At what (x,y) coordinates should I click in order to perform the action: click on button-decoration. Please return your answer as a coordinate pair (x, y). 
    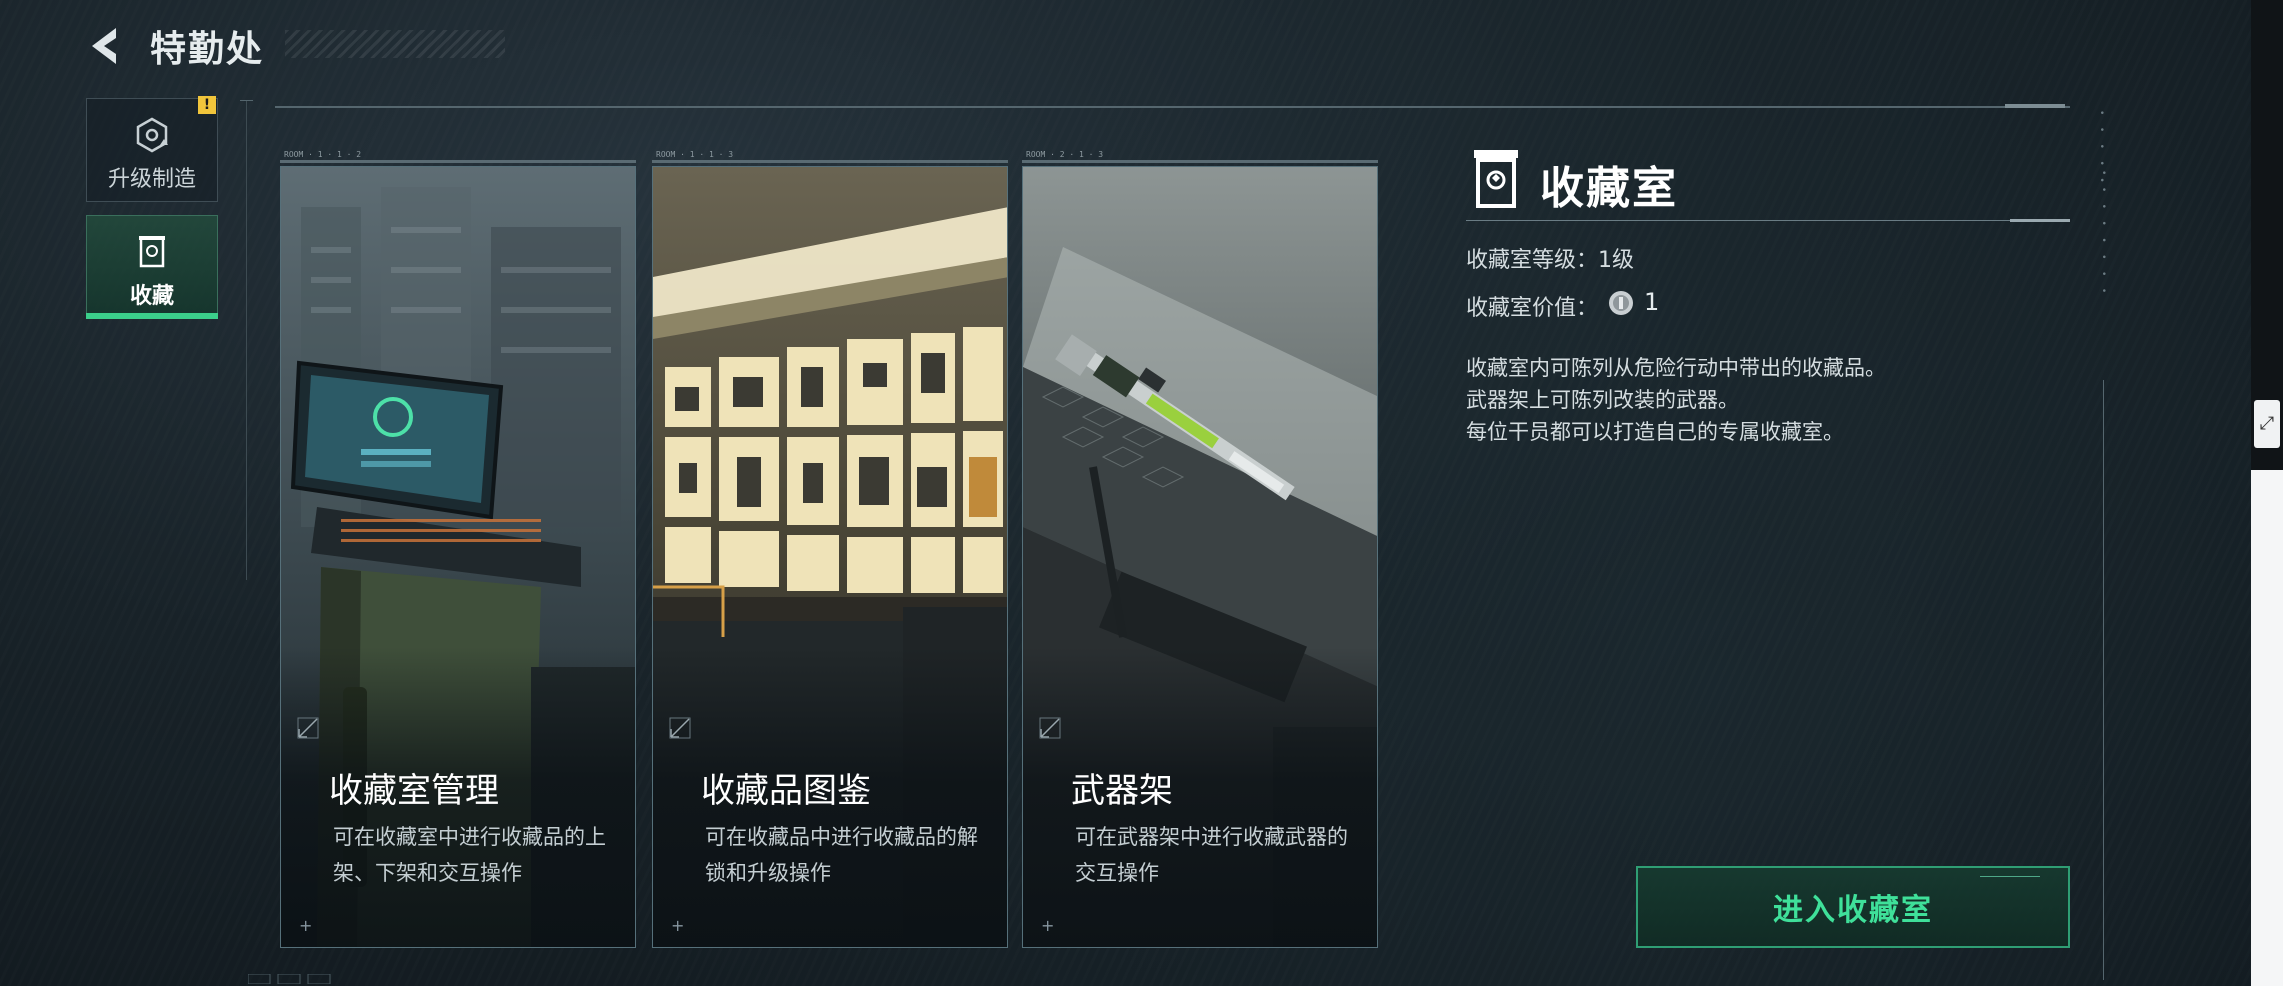
    Looking at the image, I should click on (2010, 876).